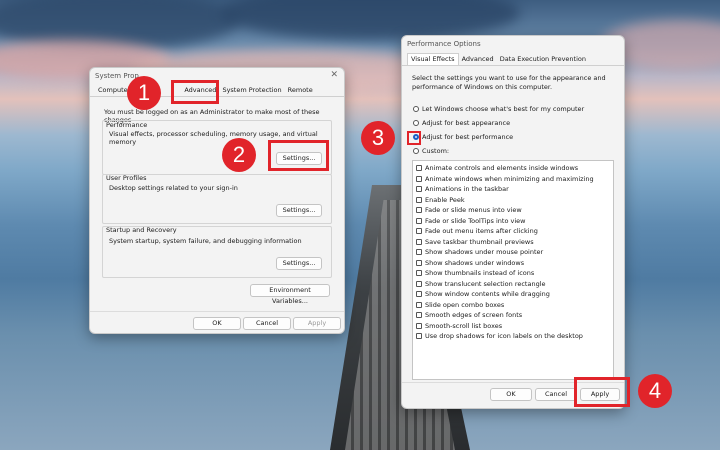 This screenshot has width=720, height=450. Describe the element at coordinates (239, 155) in the screenshot. I see `step-badge-2: 2` at that location.